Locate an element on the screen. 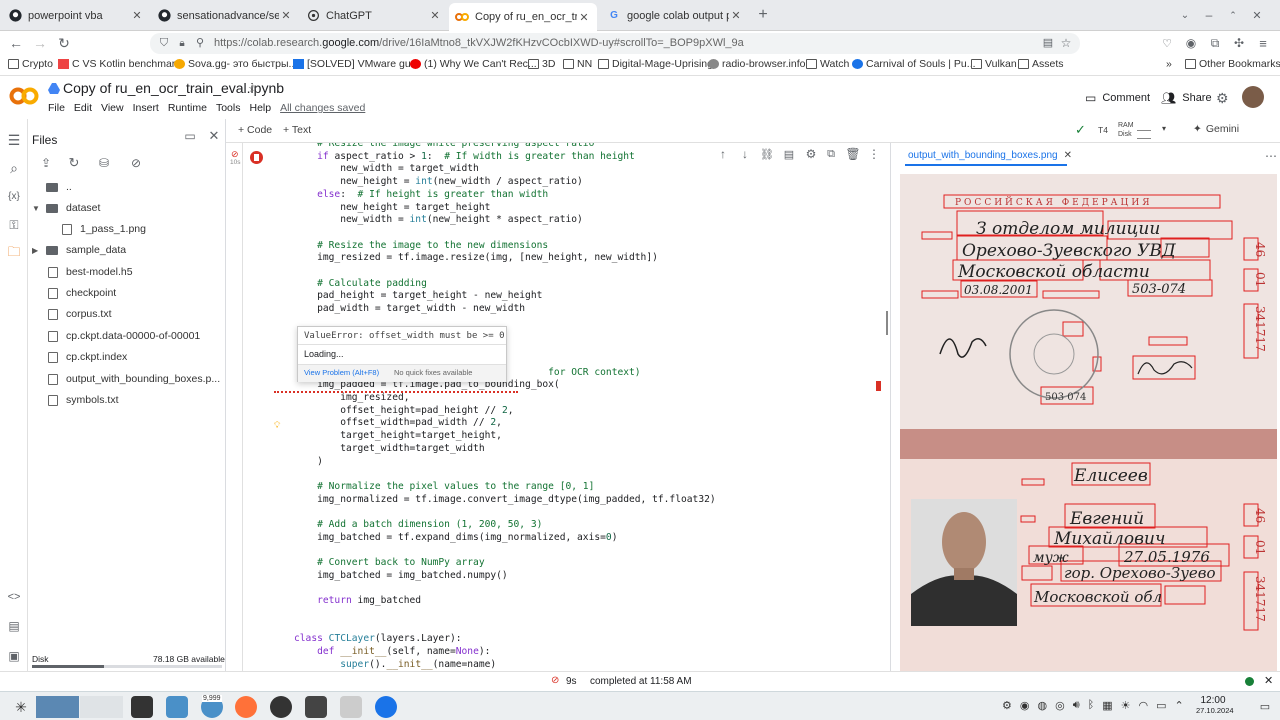  mount-drive-icon: ⛁ is located at coordinates (104, 163).